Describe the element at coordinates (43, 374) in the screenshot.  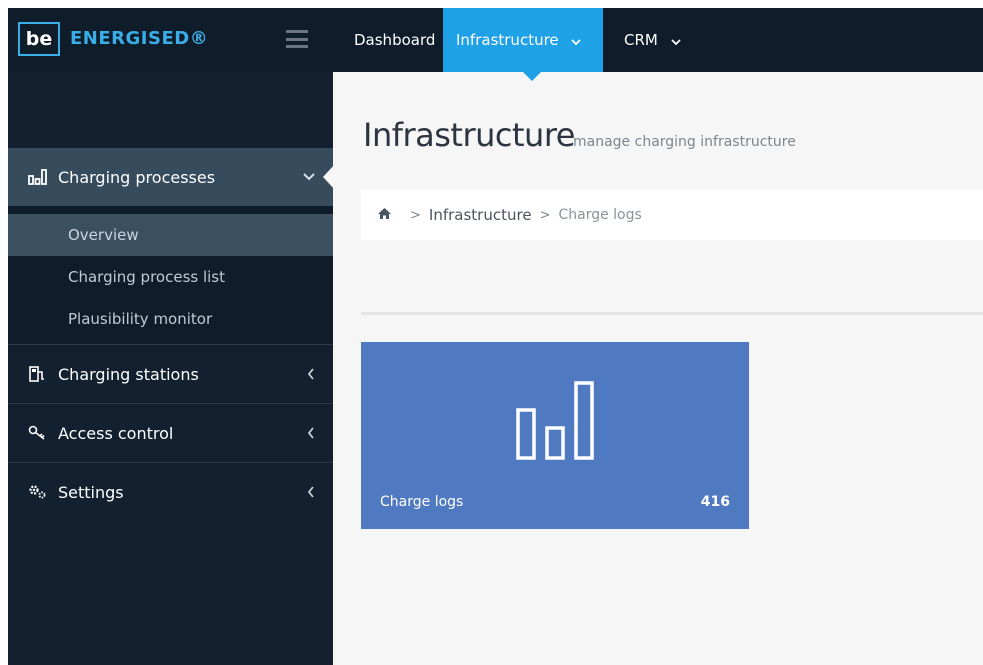
I see `charging-station-icon` at that location.